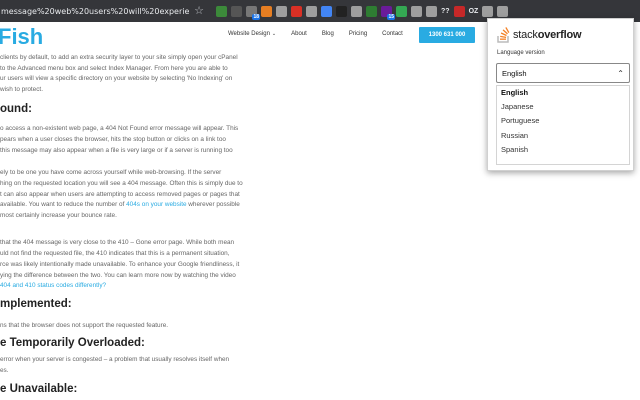  What do you see at coordinates (253, 12) in the screenshot?
I see `extension-gray-icon: 18` at bounding box center [253, 12].